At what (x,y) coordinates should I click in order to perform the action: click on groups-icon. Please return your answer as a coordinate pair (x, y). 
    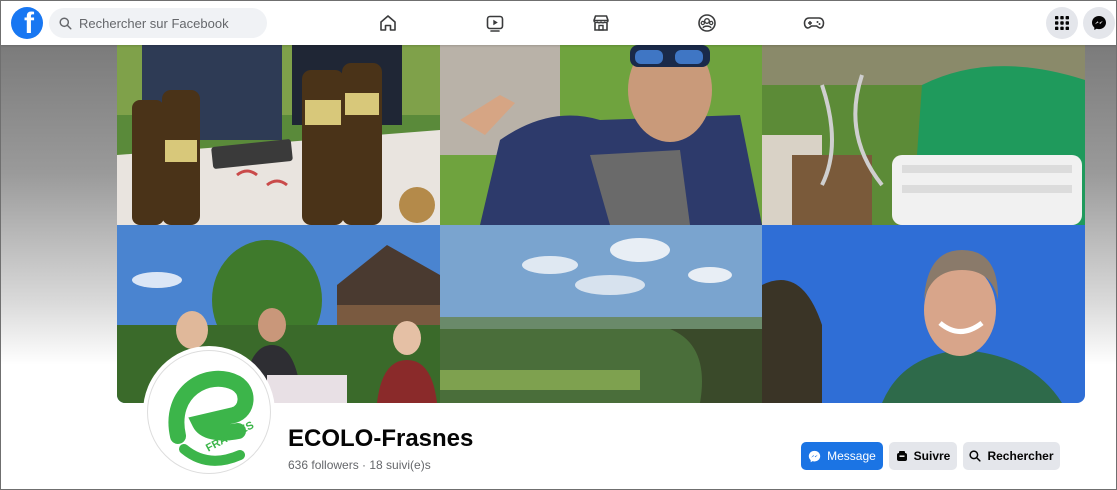
    Looking at the image, I should click on (707, 23).